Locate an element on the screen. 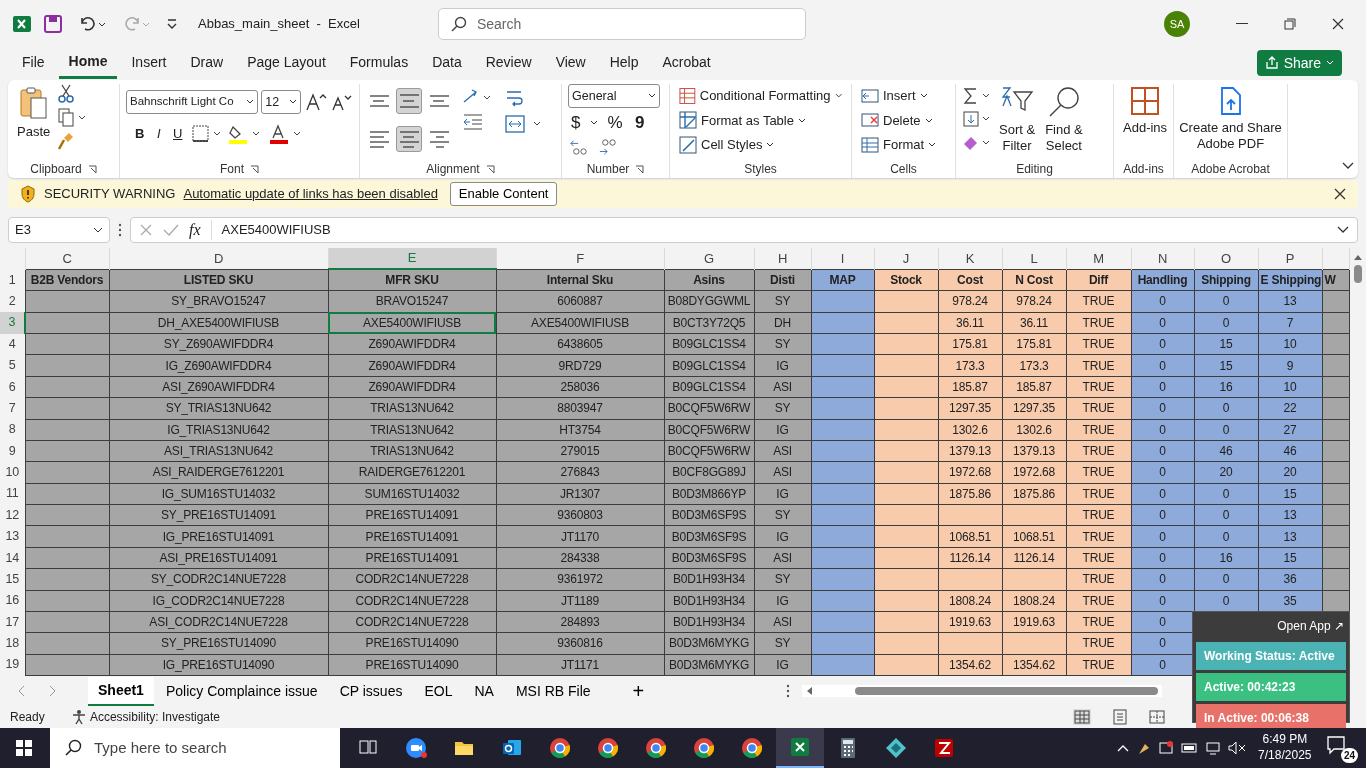 This screenshot has height=768, width=1366. ribbon-tab: Draw is located at coordinates (207, 63).